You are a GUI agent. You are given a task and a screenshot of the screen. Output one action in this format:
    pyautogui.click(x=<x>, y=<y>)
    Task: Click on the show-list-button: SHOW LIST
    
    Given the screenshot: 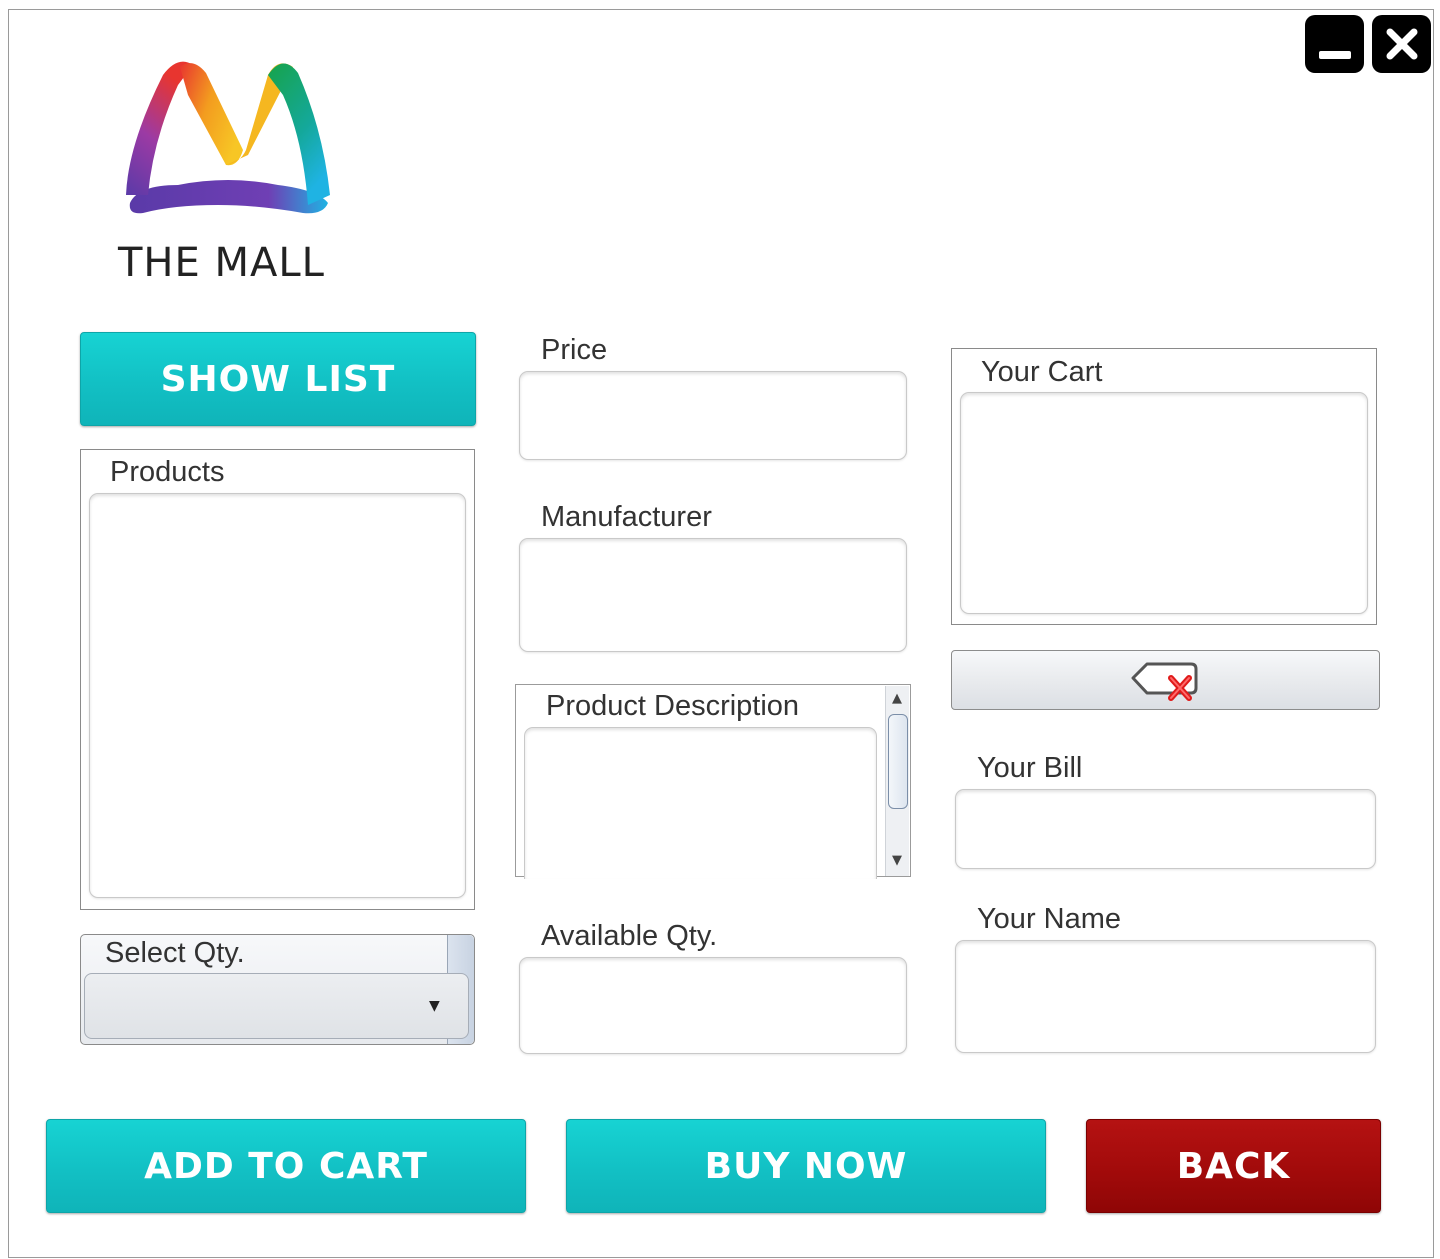 What is the action you would take?
    pyautogui.click(x=278, y=379)
    